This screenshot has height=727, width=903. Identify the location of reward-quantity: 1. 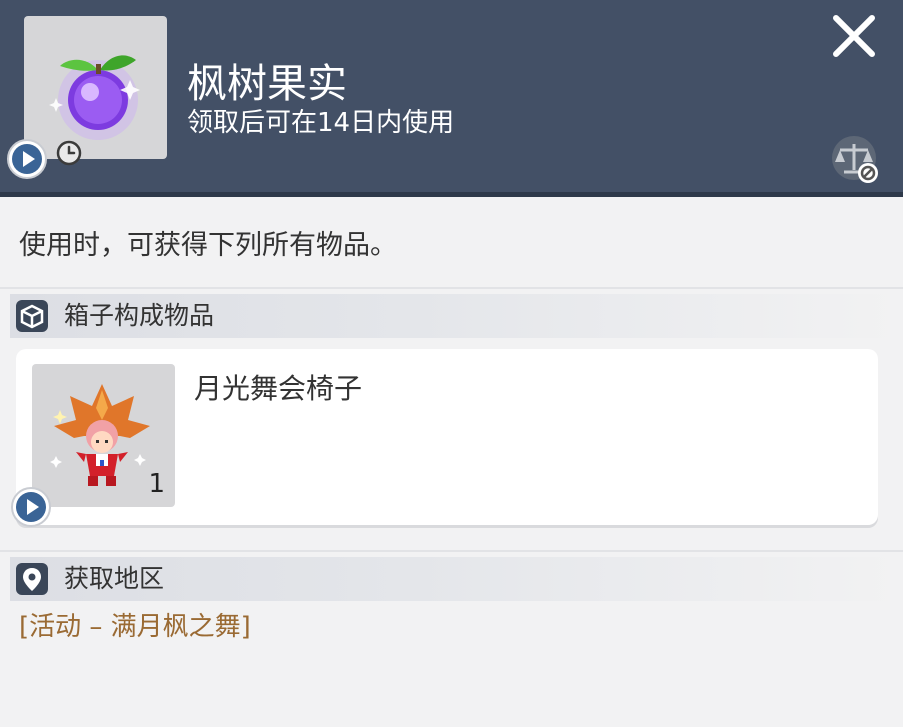
(156, 484).